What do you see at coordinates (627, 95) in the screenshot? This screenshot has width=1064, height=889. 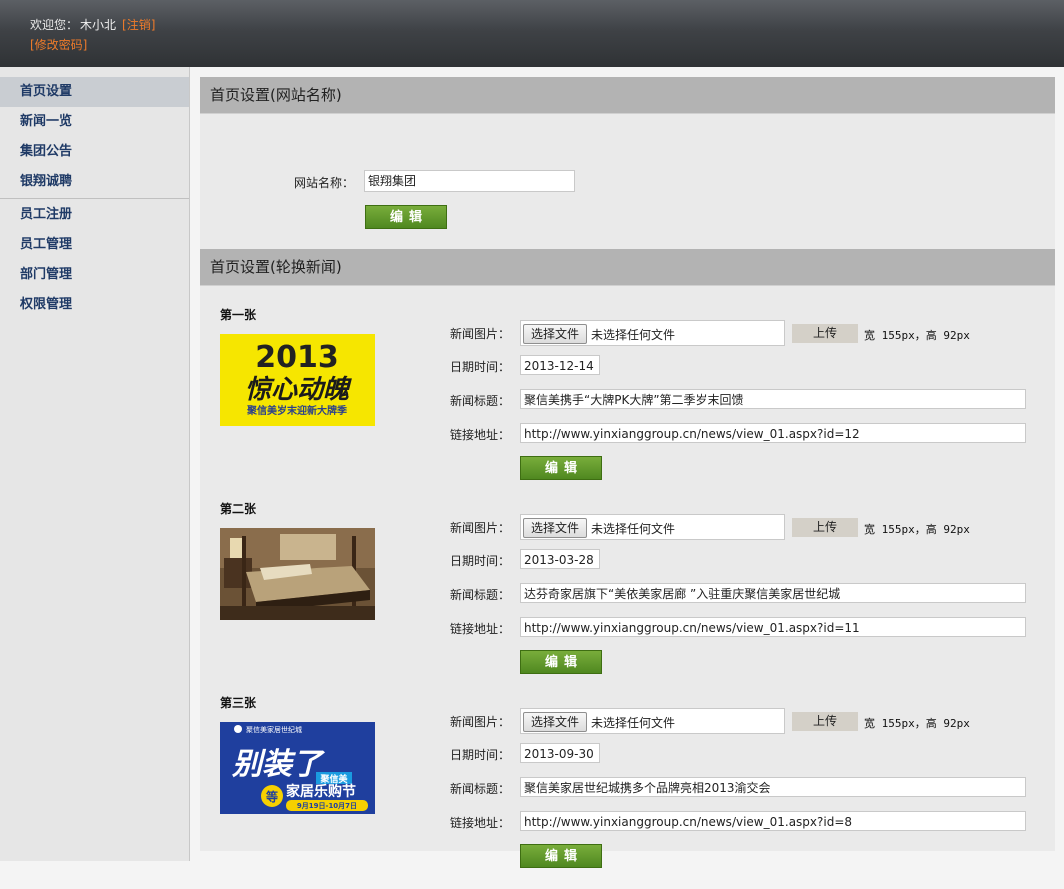 I see `section-header-site-name: 首页设置(网站名称)` at bounding box center [627, 95].